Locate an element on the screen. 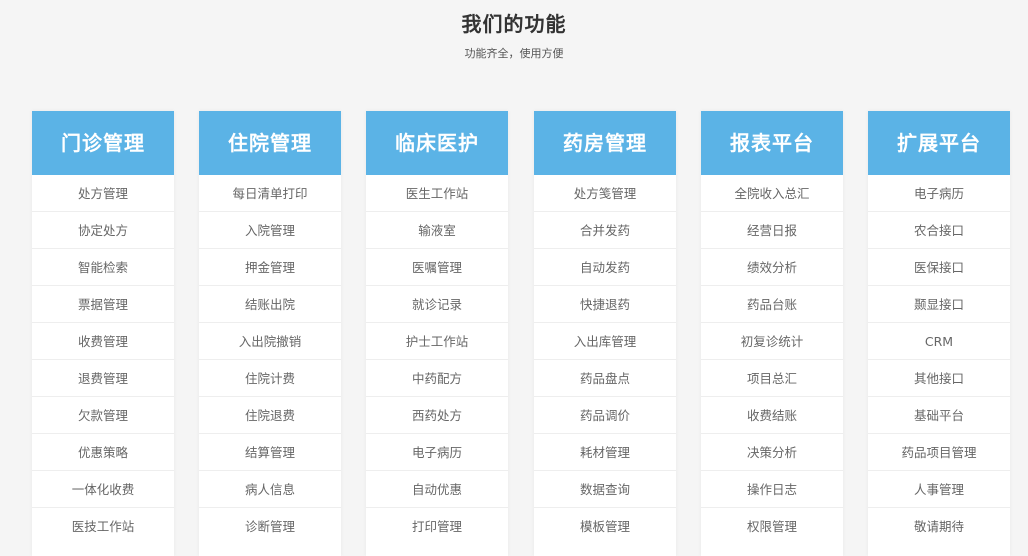  feature-item: 自动发药 is located at coordinates (605, 267).